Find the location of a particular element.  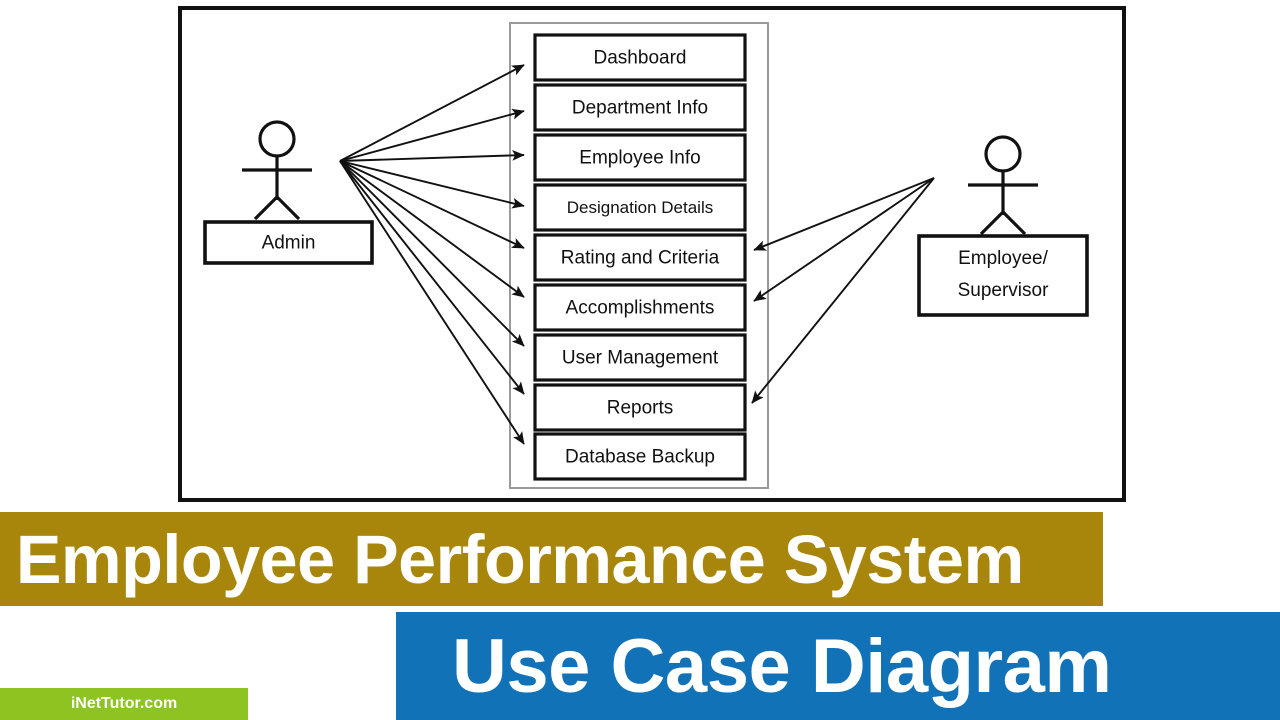

watermark-text: iNetTutor.com is located at coordinates (124, 703).